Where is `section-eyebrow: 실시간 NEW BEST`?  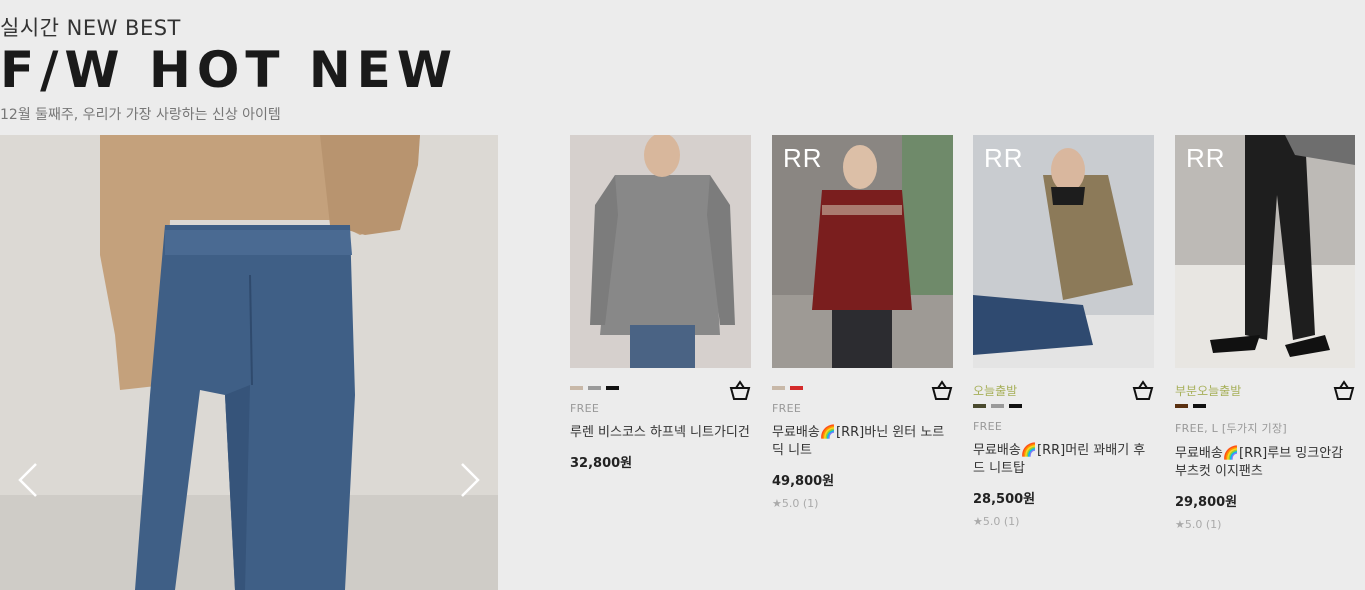 section-eyebrow: 실시간 NEW BEST is located at coordinates (90, 28).